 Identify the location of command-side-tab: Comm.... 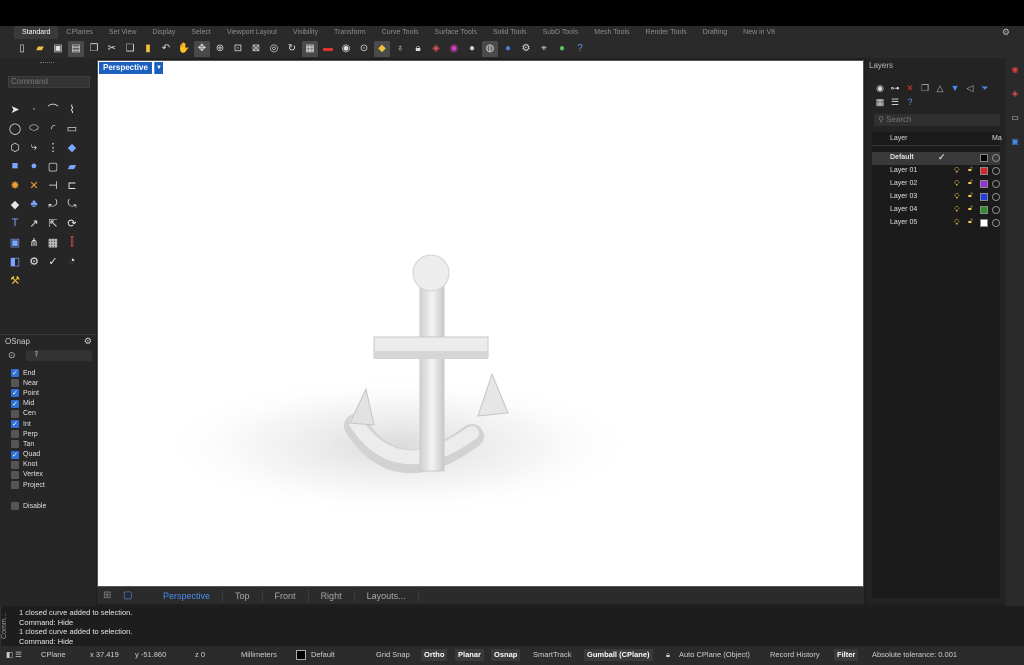
(7, 626).